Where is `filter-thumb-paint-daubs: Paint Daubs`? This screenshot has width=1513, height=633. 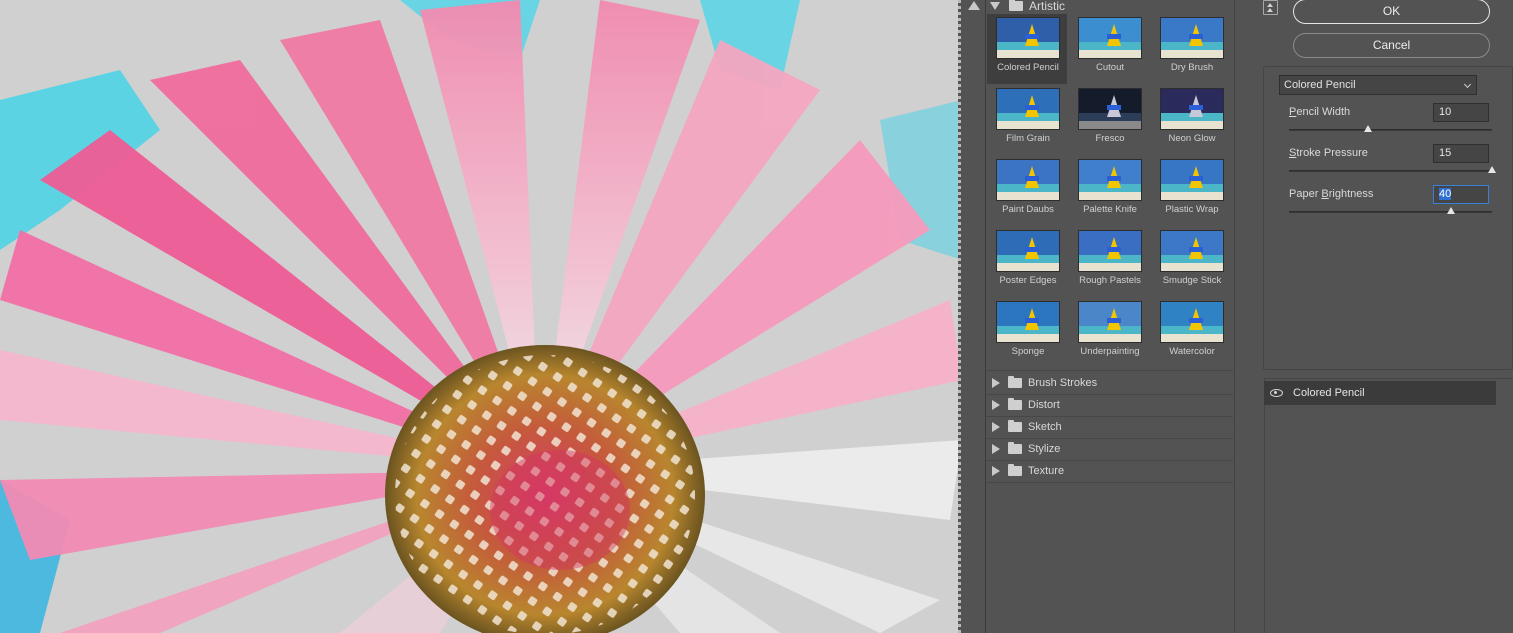 filter-thumb-paint-daubs: Paint Daubs is located at coordinates (1027, 191).